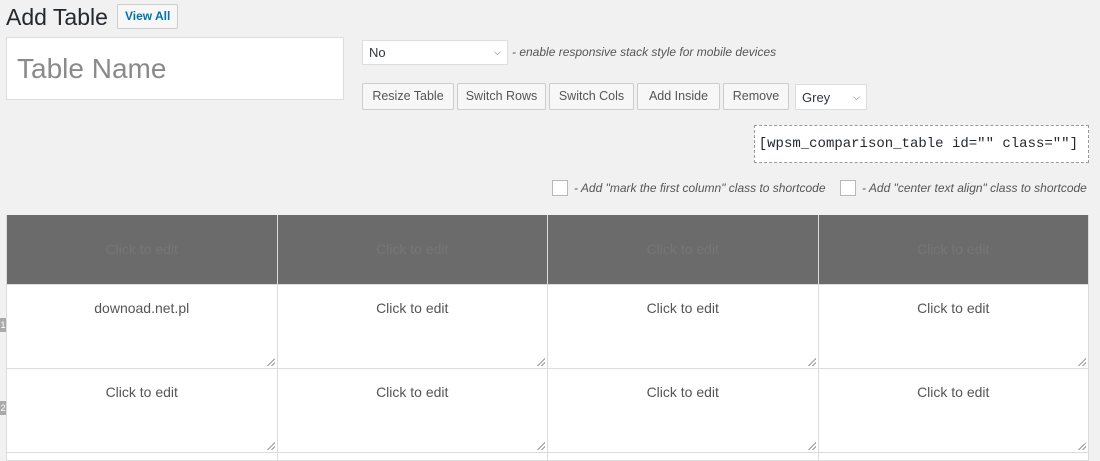 The height and width of the screenshot is (461, 1100). What do you see at coordinates (560, 188) in the screenshot?
I see `mark-first-column-checkbox` at bounding box center [560, 188].